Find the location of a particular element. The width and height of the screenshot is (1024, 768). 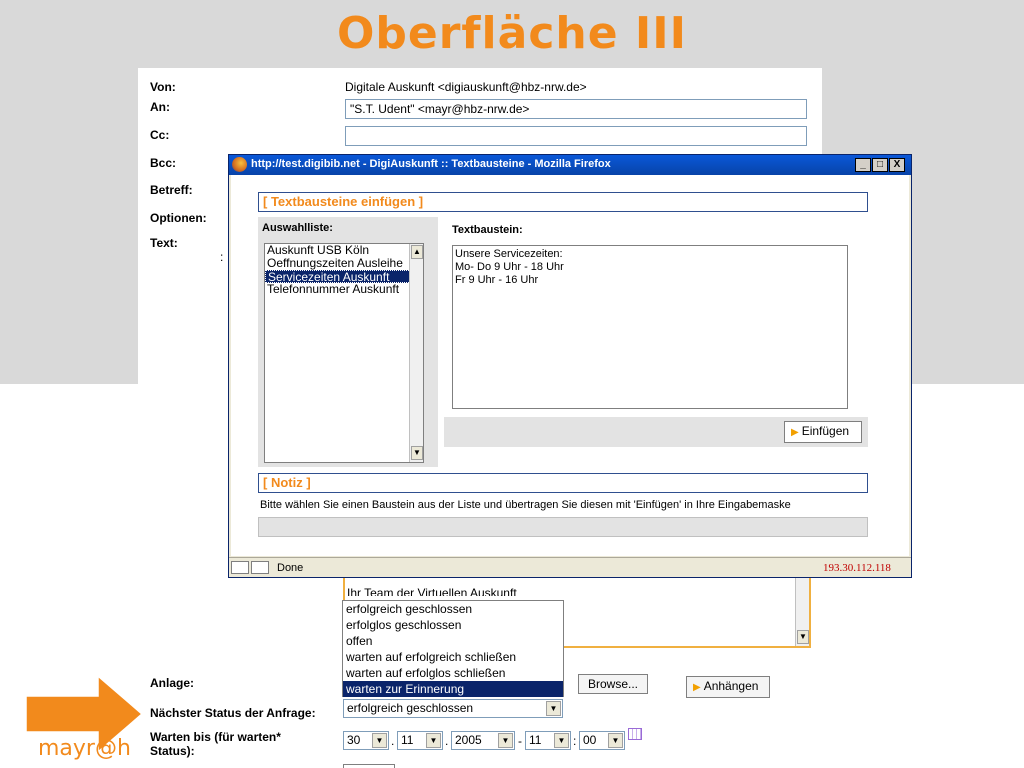

minute-select: 00 ▼ is located at coordinates (602, 740).